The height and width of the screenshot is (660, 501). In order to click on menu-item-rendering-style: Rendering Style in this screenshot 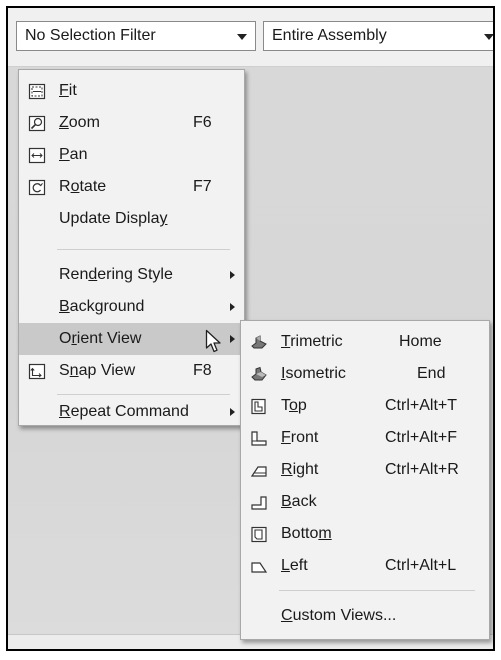, I will do `click(131, 275)`.